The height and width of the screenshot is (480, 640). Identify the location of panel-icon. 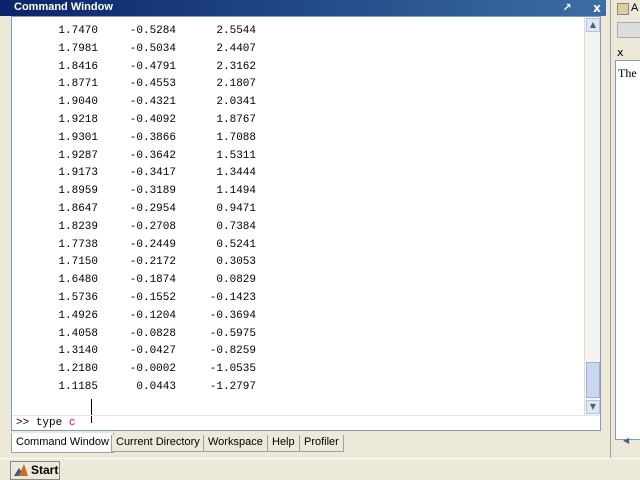
(623, 9).